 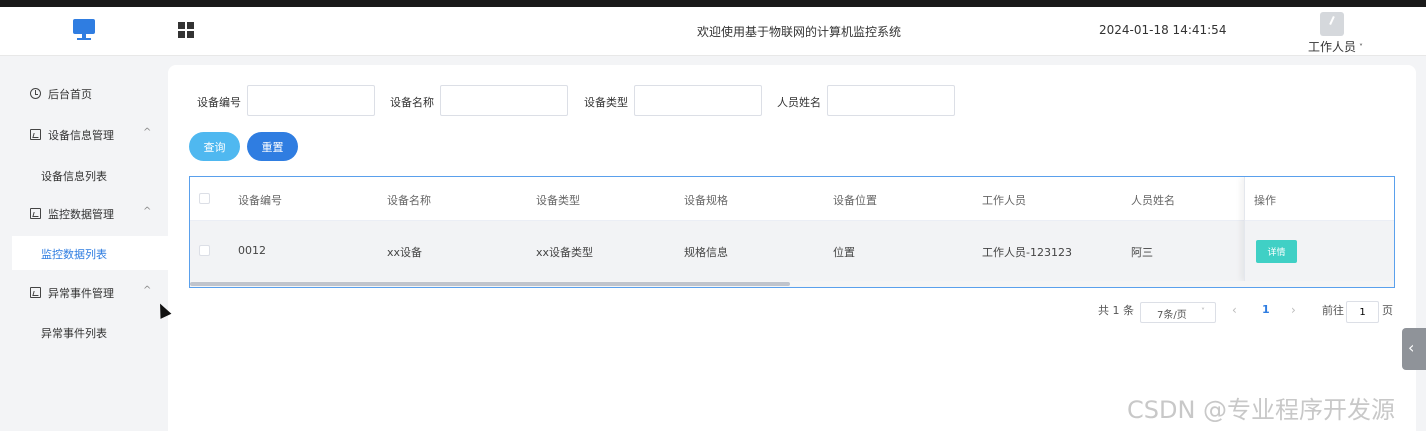 What do you see at coordinates (1319, 251) in the screenshot?
I see `action-cell: 详情` at bounding box center [1319, 251].